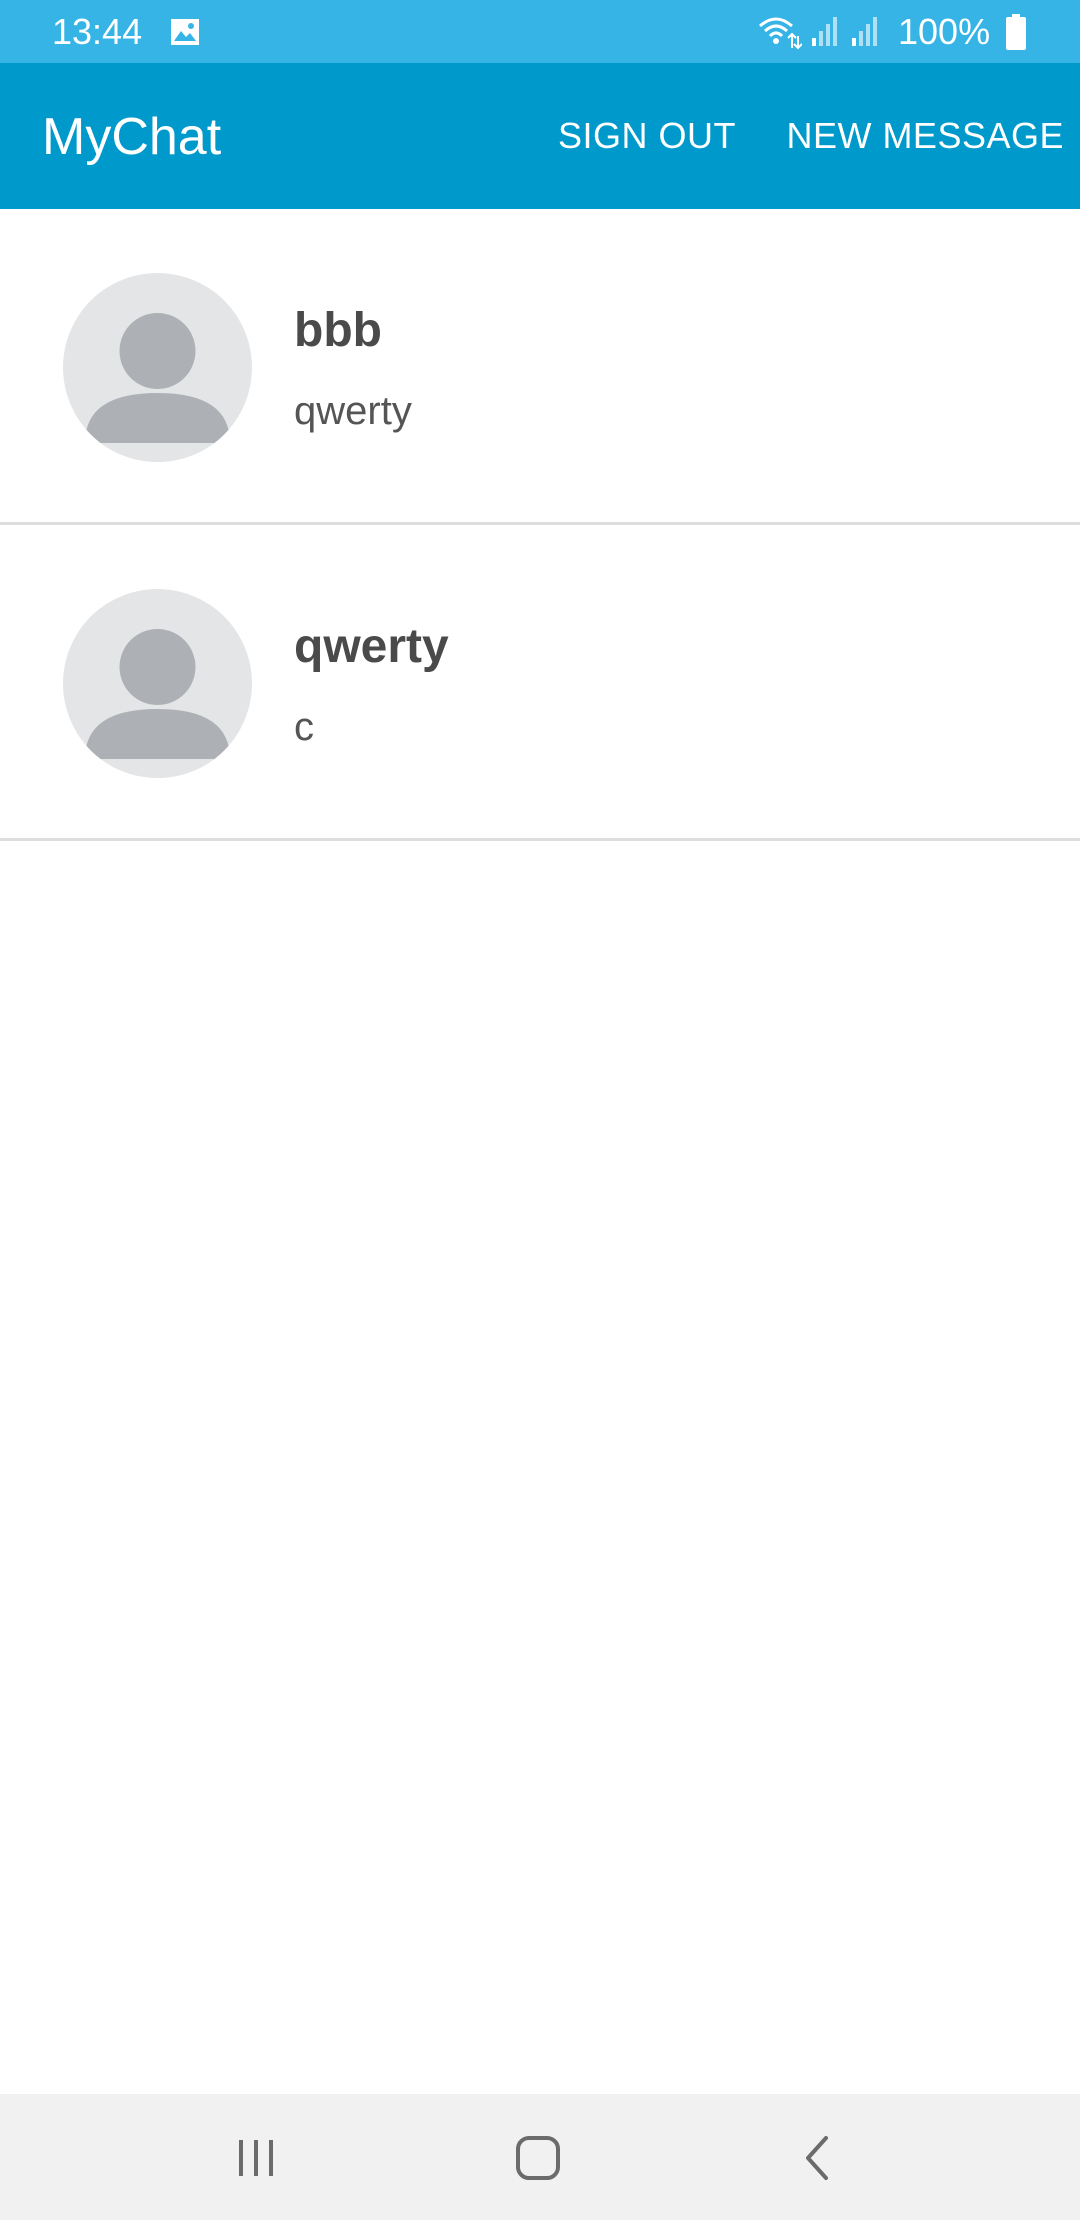 This screenshot has height=2220, width=1080. I want to click on new-message-button: NEW MESSAGE, so click(916, 136).